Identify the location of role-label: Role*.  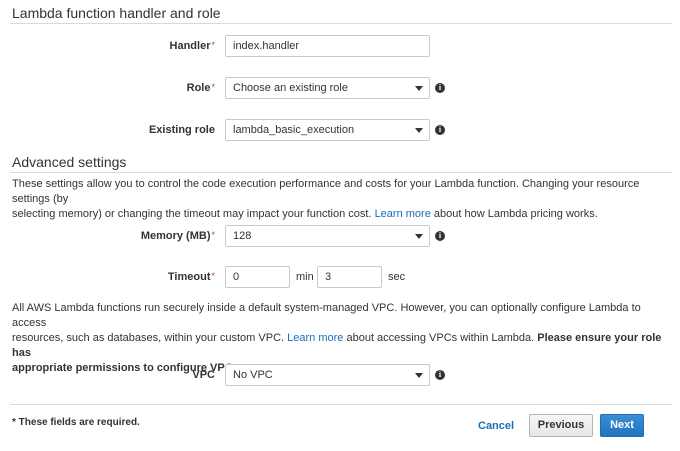
(201, 88).